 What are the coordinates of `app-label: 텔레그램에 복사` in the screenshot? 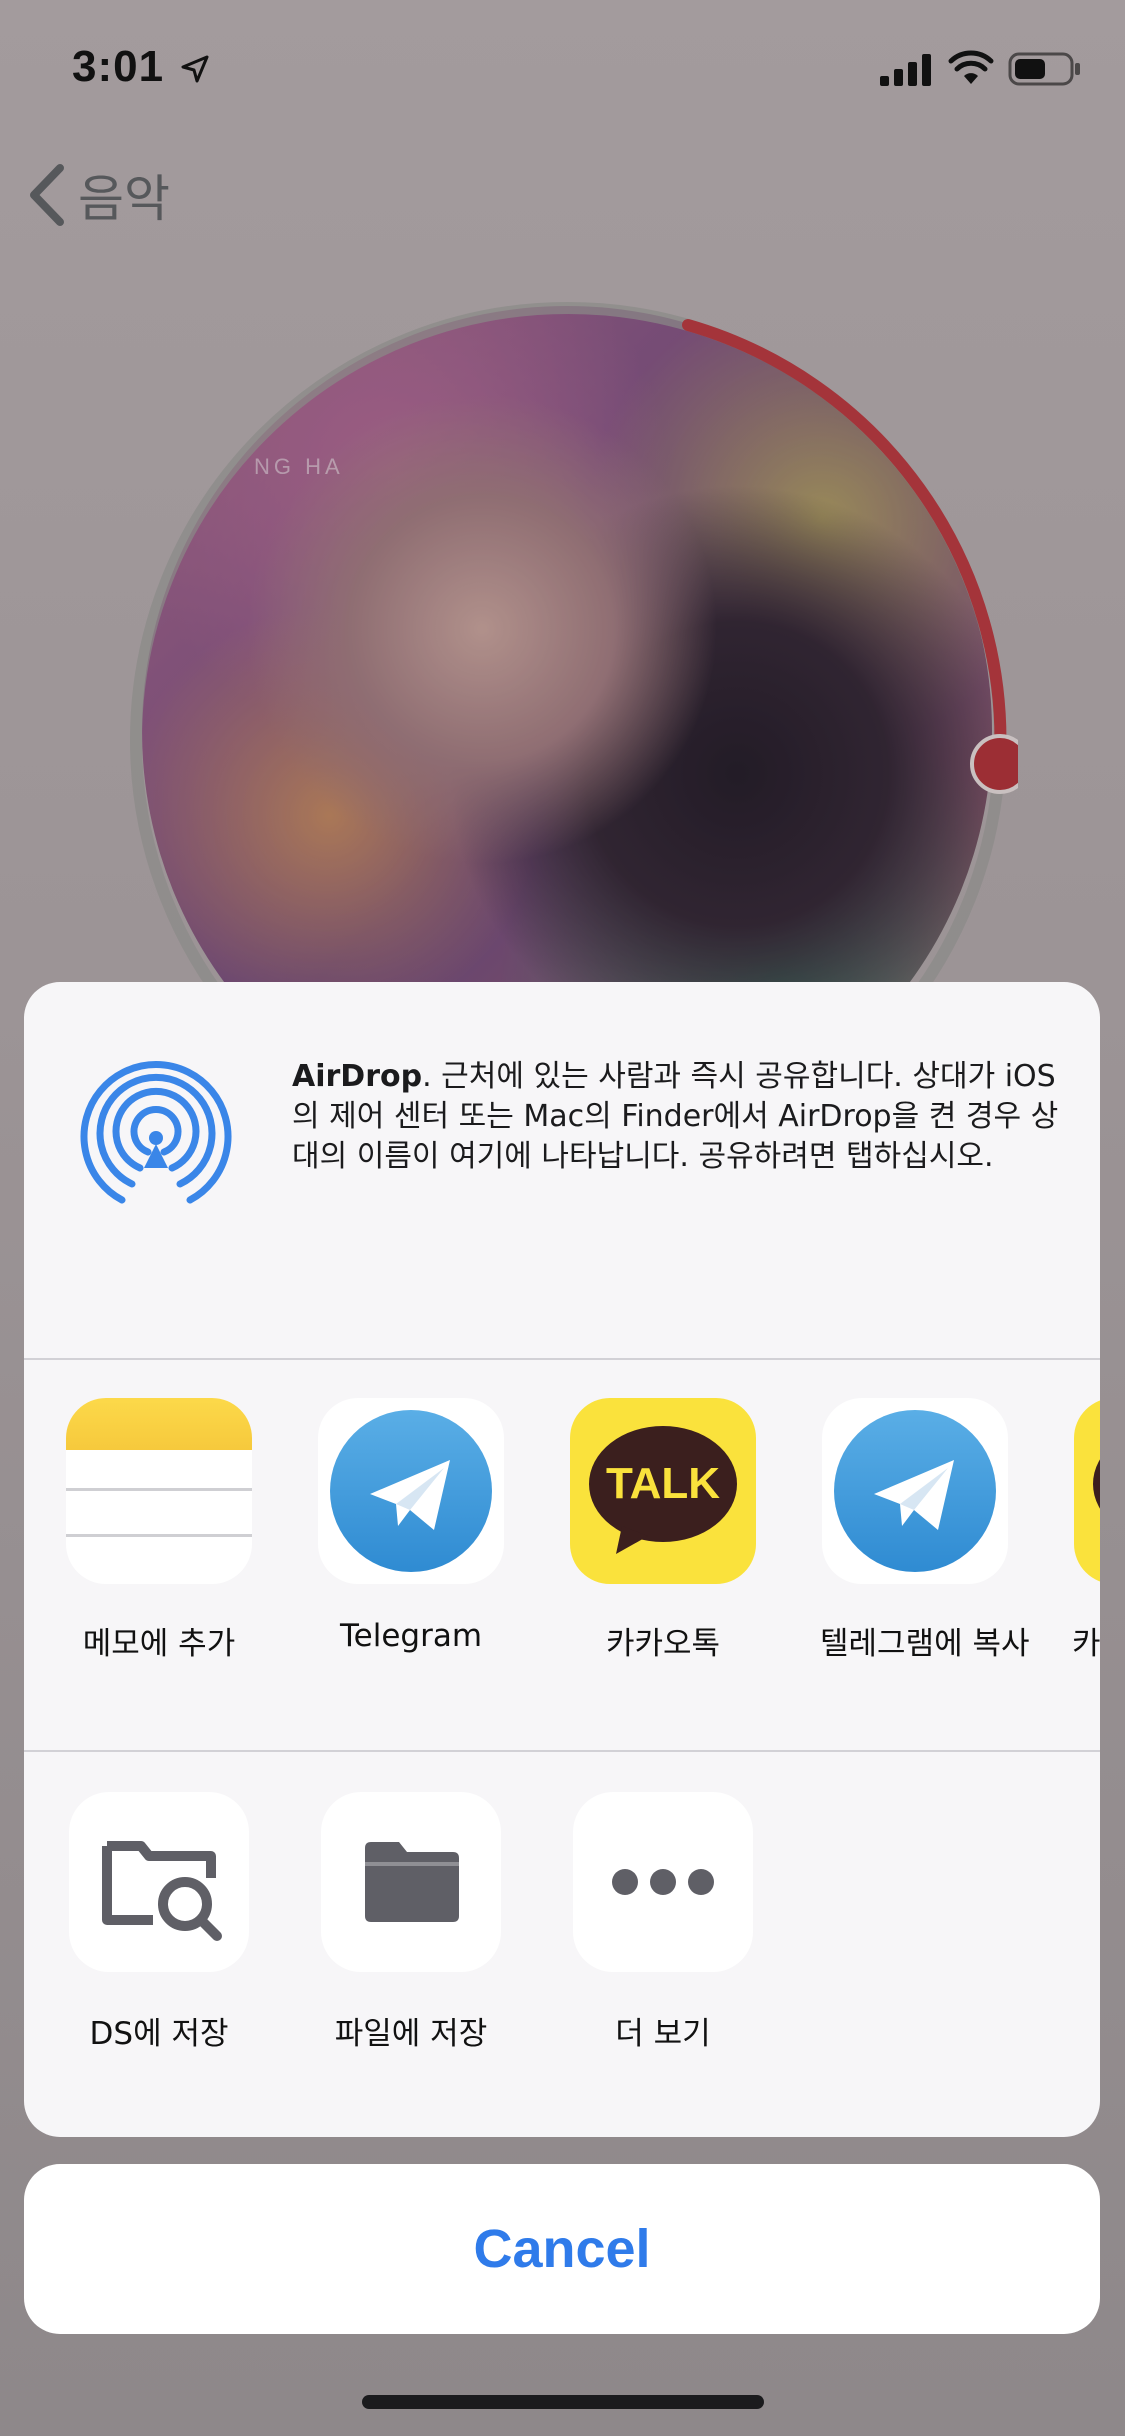 It's located at (925, 1644).